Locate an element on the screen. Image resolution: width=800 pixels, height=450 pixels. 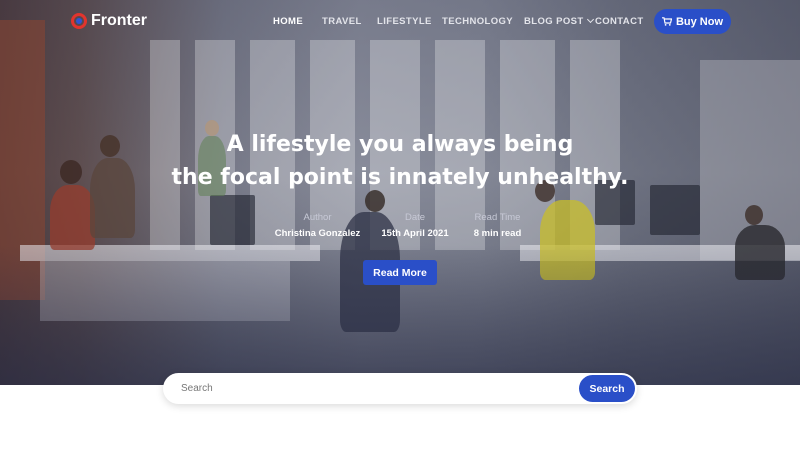
meta-date: Date 15th April 2021 is located at coordinates (415, 225).